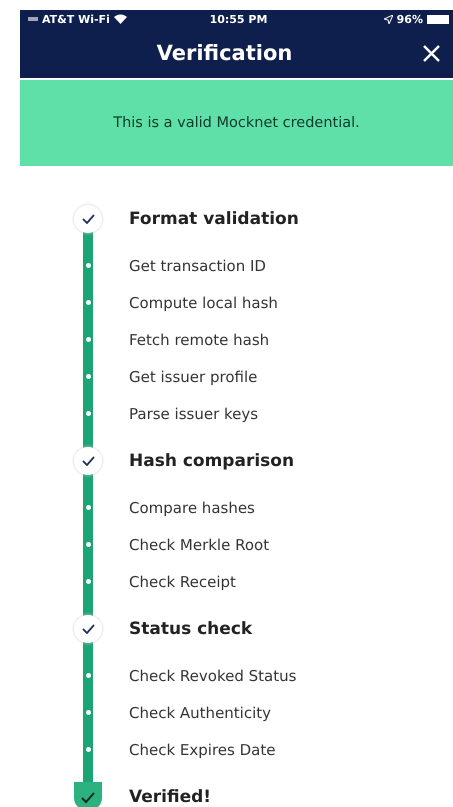 The image size is (453, 807). What do you see at coordinates (437, 19) in the screenshot?
I see `battery-icon` at bounding box center [437, 19].